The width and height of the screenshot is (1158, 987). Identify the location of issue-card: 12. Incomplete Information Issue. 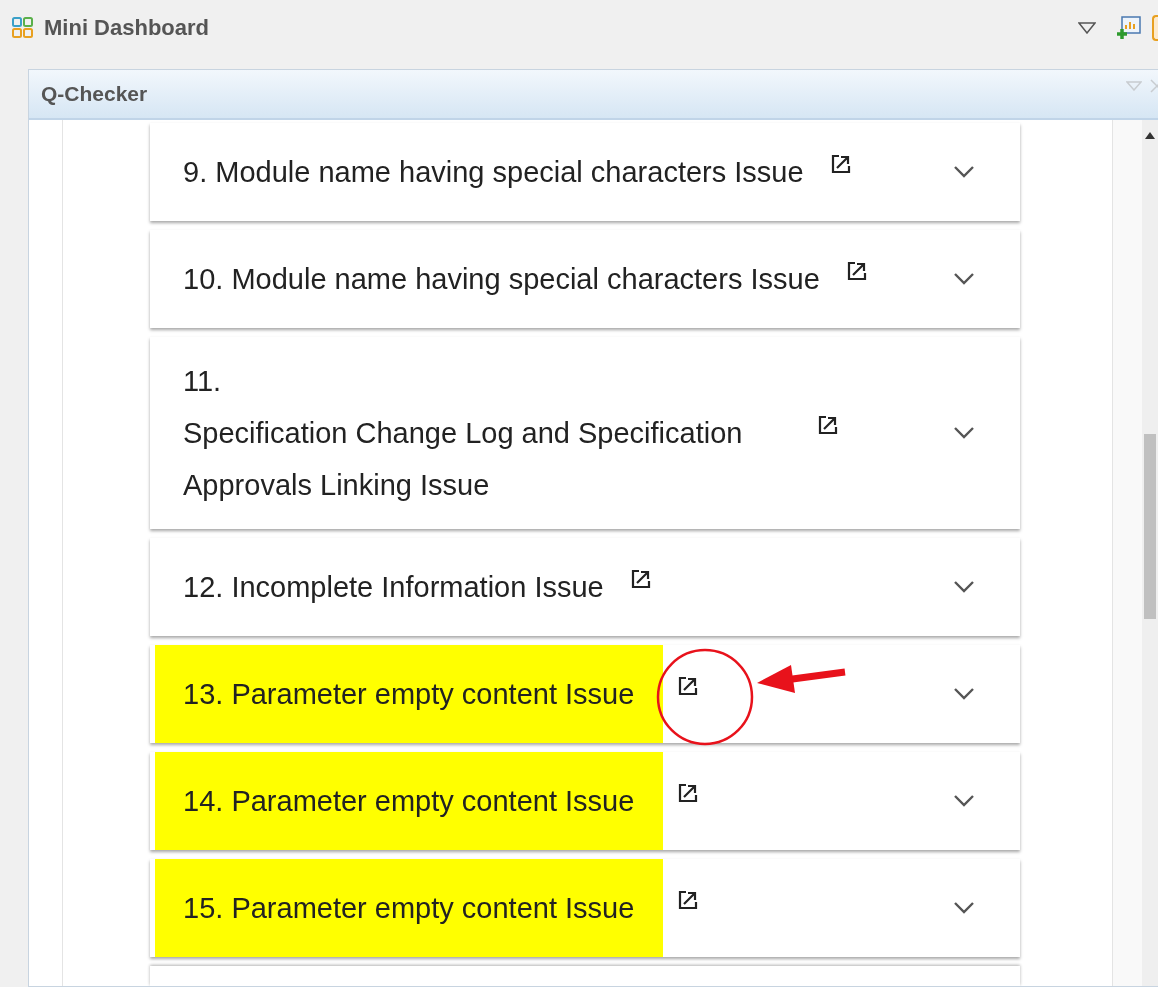
(585, 587).